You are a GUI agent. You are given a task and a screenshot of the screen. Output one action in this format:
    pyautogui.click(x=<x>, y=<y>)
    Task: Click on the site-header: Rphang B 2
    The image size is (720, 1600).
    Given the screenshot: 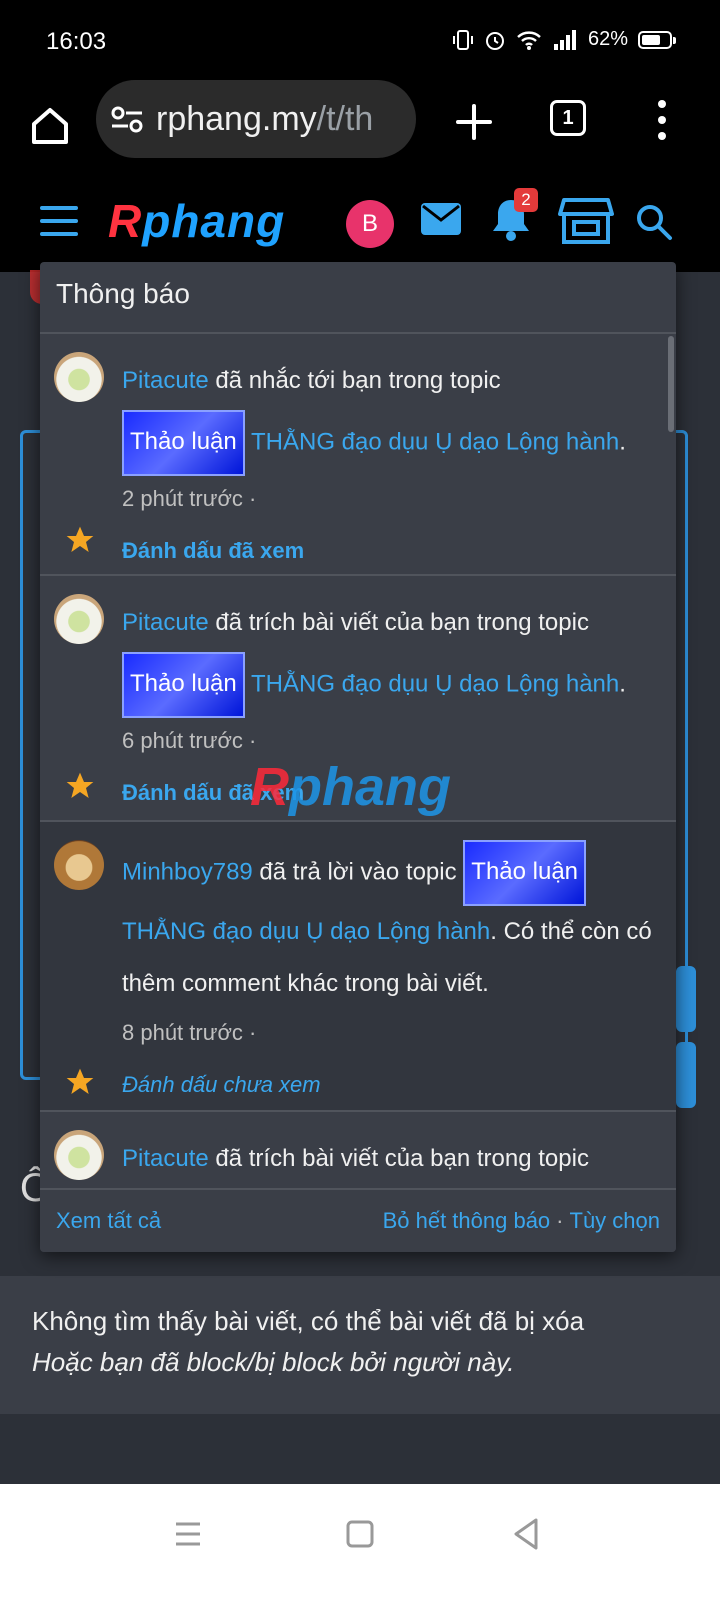 What is the action you would take?
    pyautogui.click(x=360, y=226)
    